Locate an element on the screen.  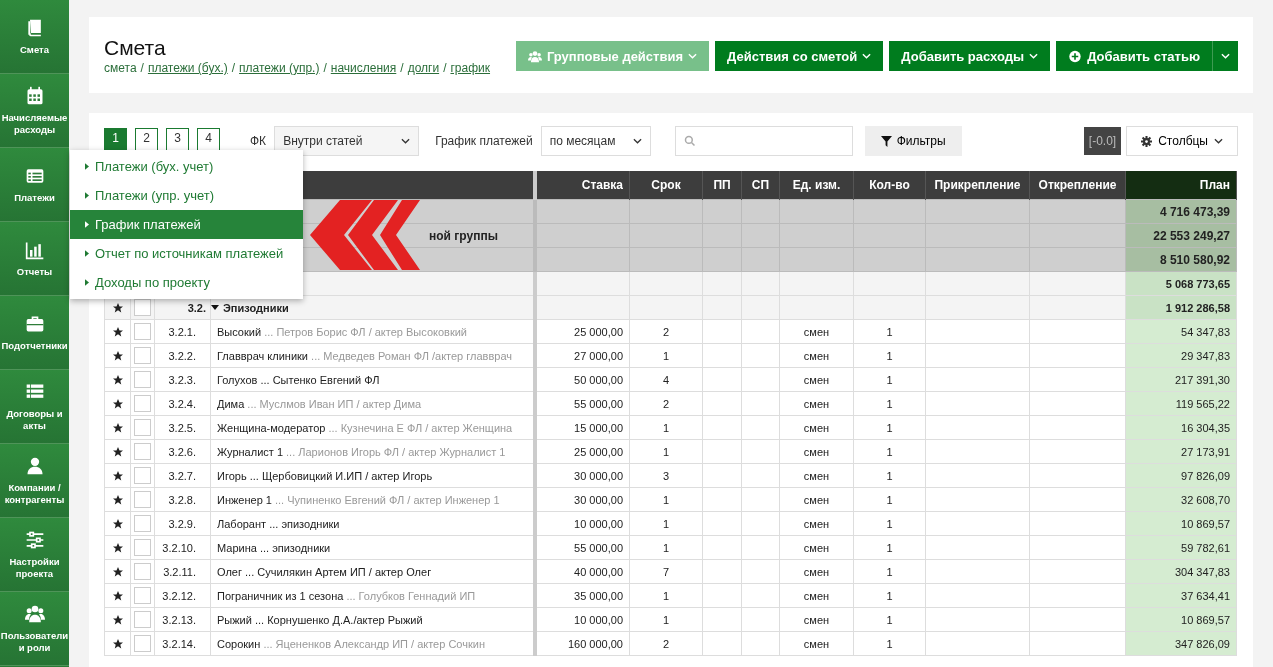
schedule-select: по месяцам is located at coordinates (595, 141).